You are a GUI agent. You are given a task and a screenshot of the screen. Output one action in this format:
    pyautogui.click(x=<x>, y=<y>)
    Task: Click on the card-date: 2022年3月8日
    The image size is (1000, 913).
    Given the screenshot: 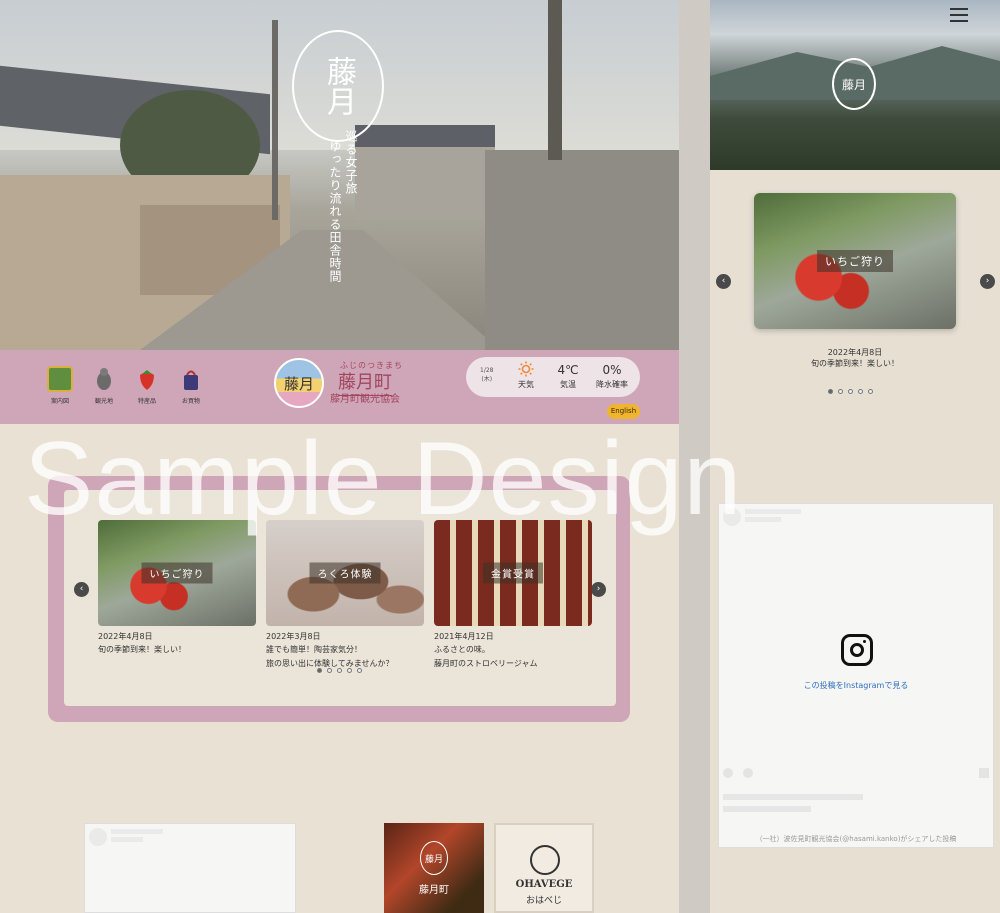 What is the action you would take?
    pyautogui.click(x=293, y=636)
    